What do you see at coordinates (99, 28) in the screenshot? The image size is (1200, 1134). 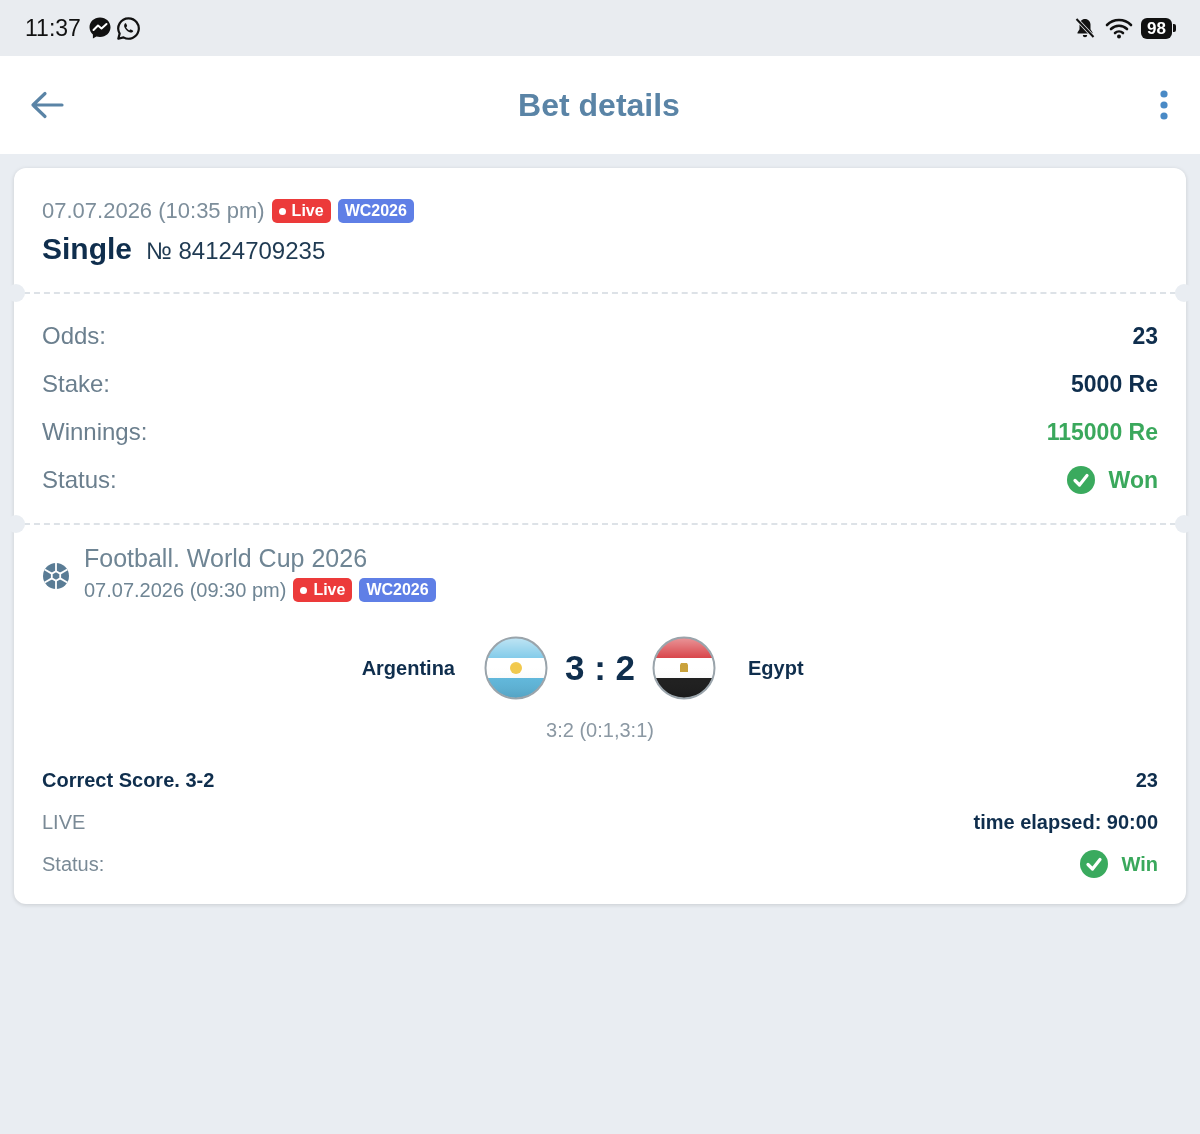 I see `chat-bubble-icon` at bounding box center [99, 28].